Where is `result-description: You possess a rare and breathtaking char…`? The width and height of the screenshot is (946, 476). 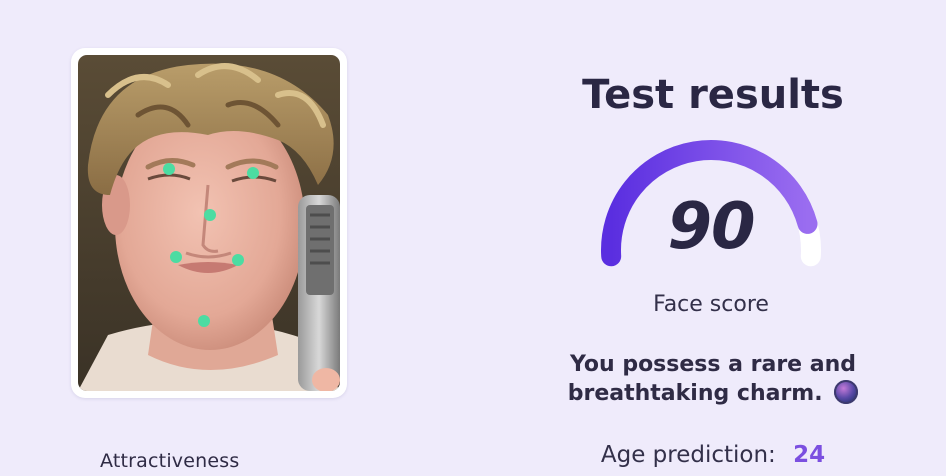
result-description: You possess a rare and breathtaking char… is located at coordinates (713, 379).